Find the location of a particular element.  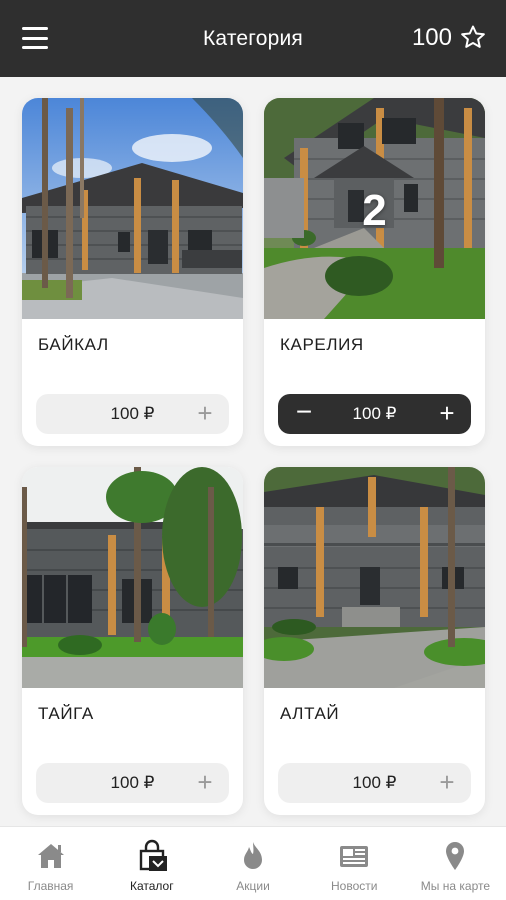

top-app-bar: Категория 100 is located at coordinates (253, 38).